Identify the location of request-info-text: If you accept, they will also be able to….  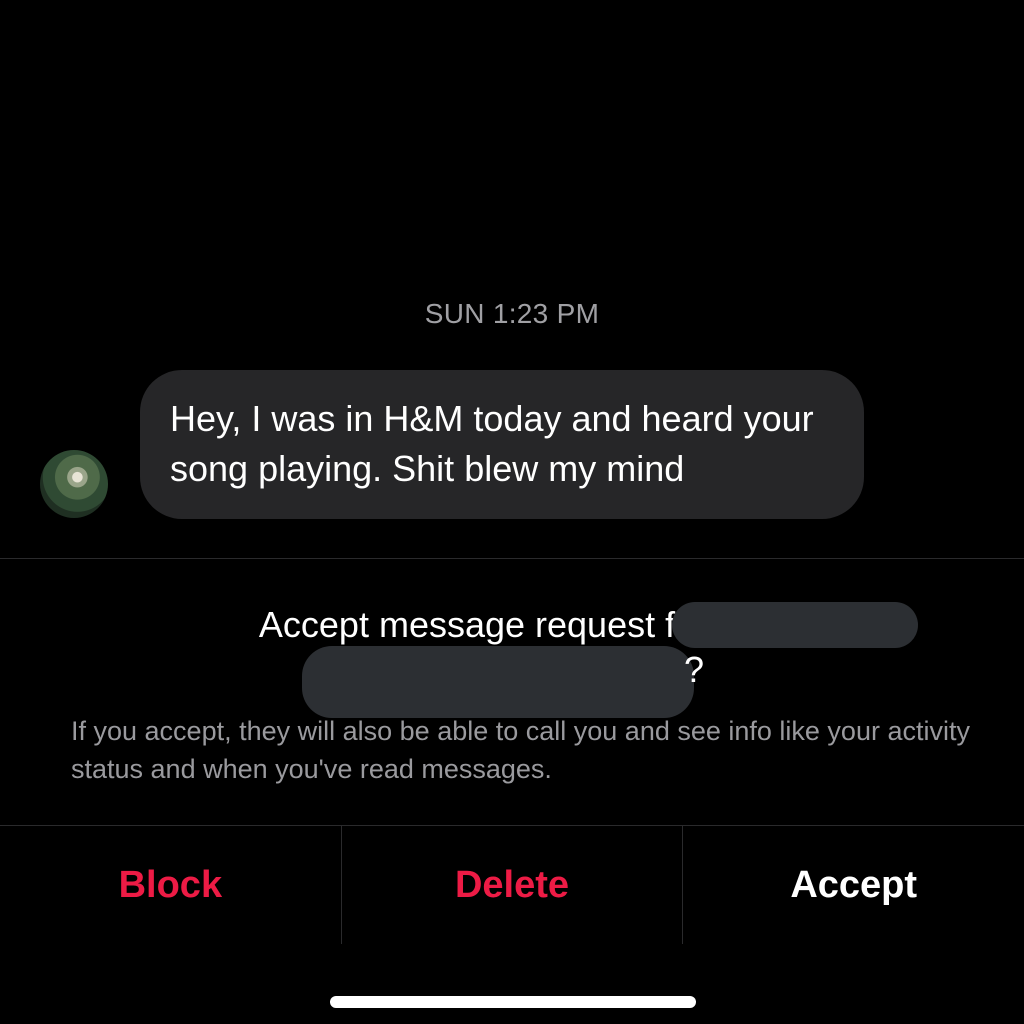
(520, 750).